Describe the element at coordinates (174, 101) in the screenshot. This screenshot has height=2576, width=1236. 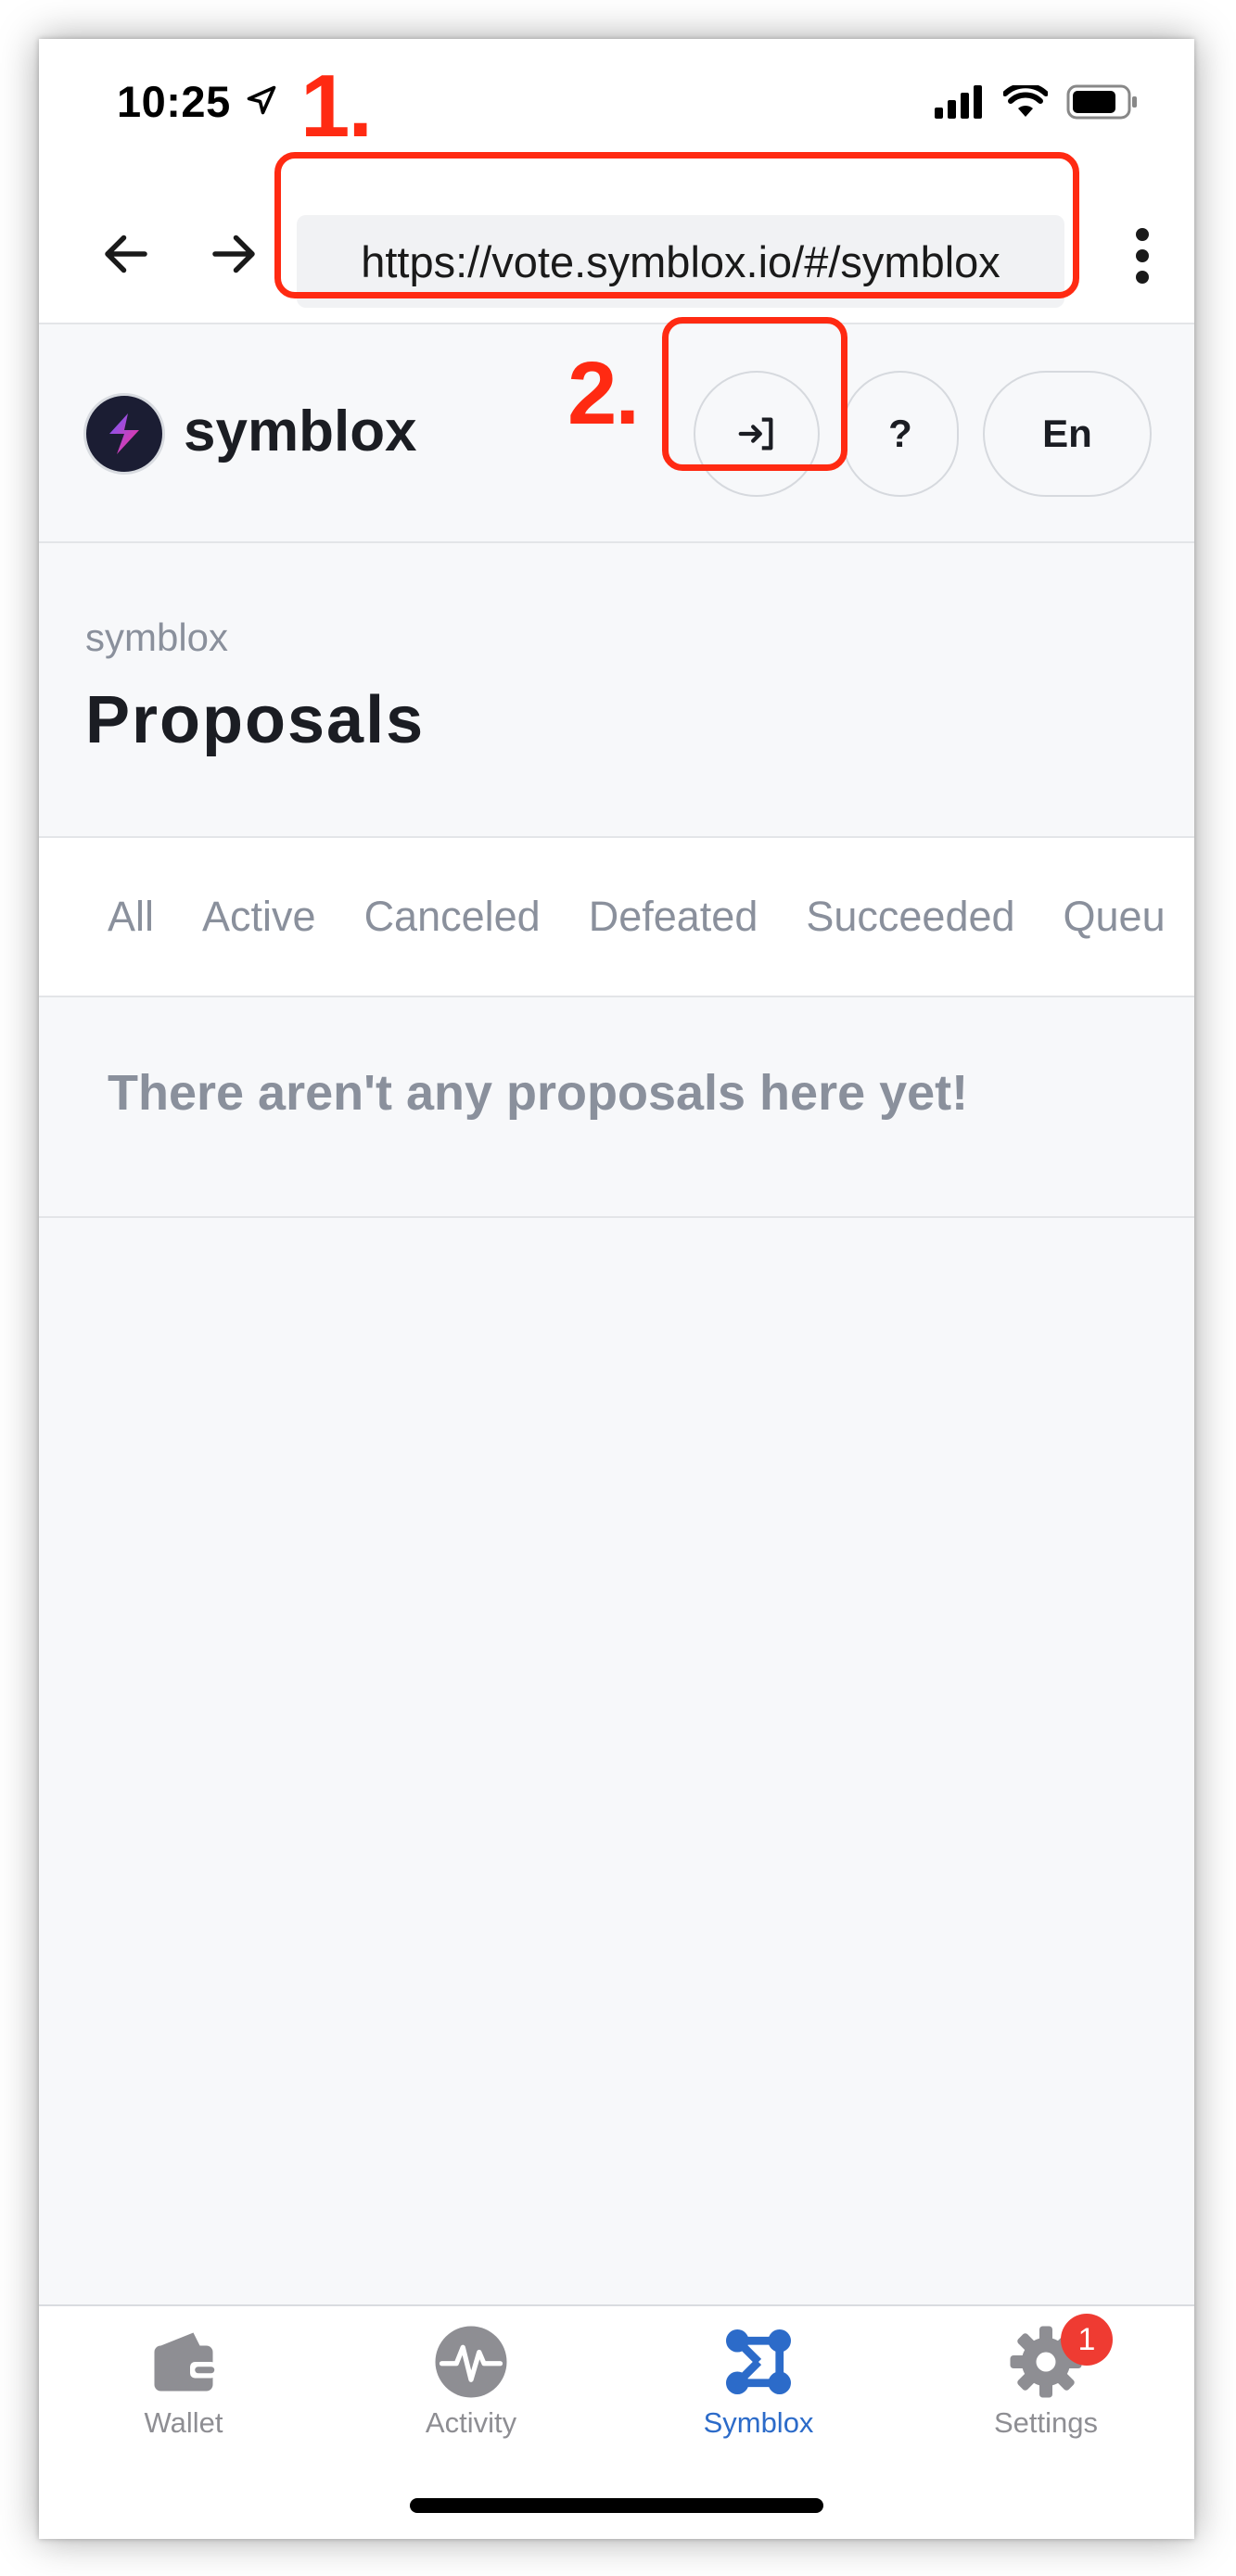
I see `status-time: 10:25` at that location.